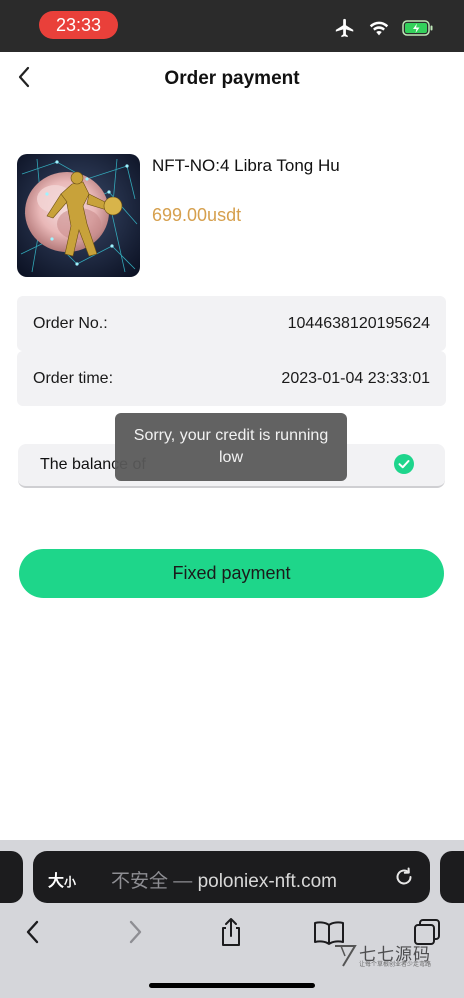  I want to click on share-button, so click(231, 932).